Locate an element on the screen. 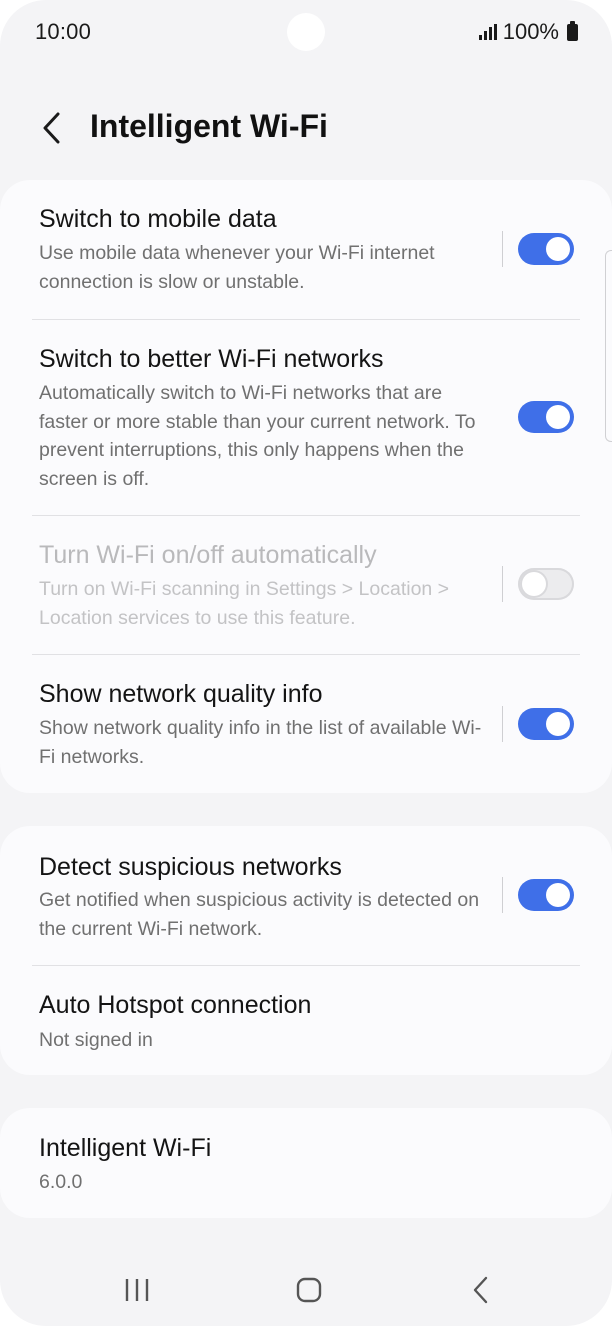 This screenshot has width=612, height=1326. back-nav-button is located at coordinates (481, 1290).